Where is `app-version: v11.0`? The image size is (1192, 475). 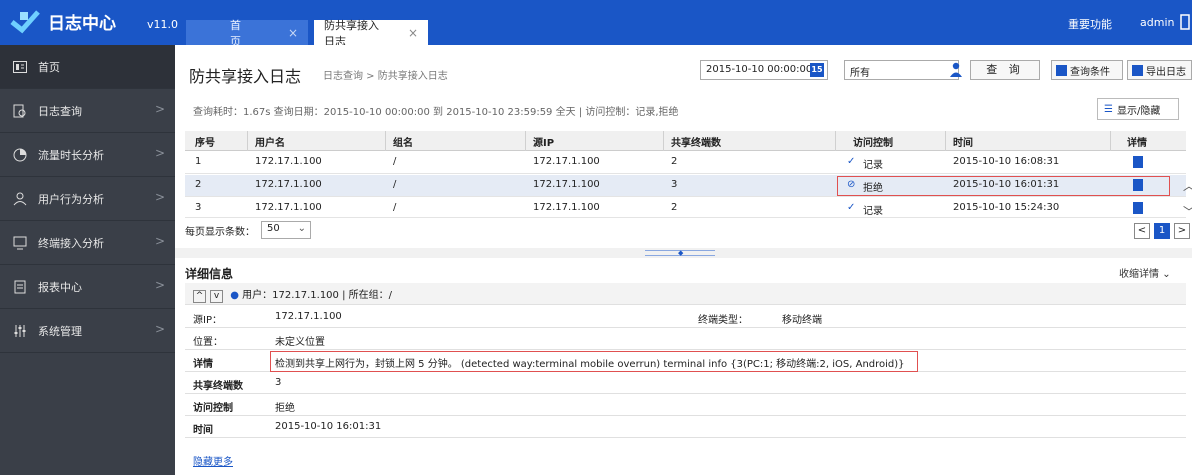
app-version: v11.0 is located at coordinates (163, 24).